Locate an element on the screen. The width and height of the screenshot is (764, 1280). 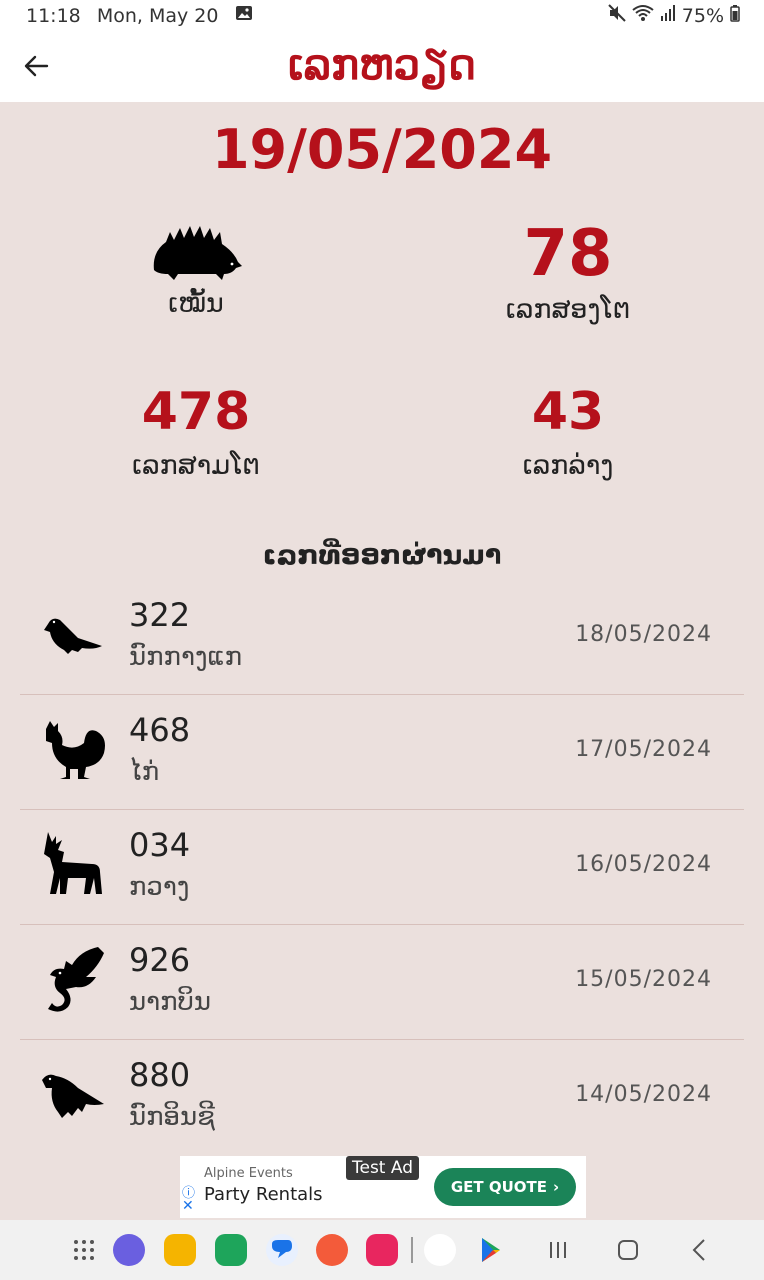
history-date: 17/05/2024 is located at coordinates (643, 749).